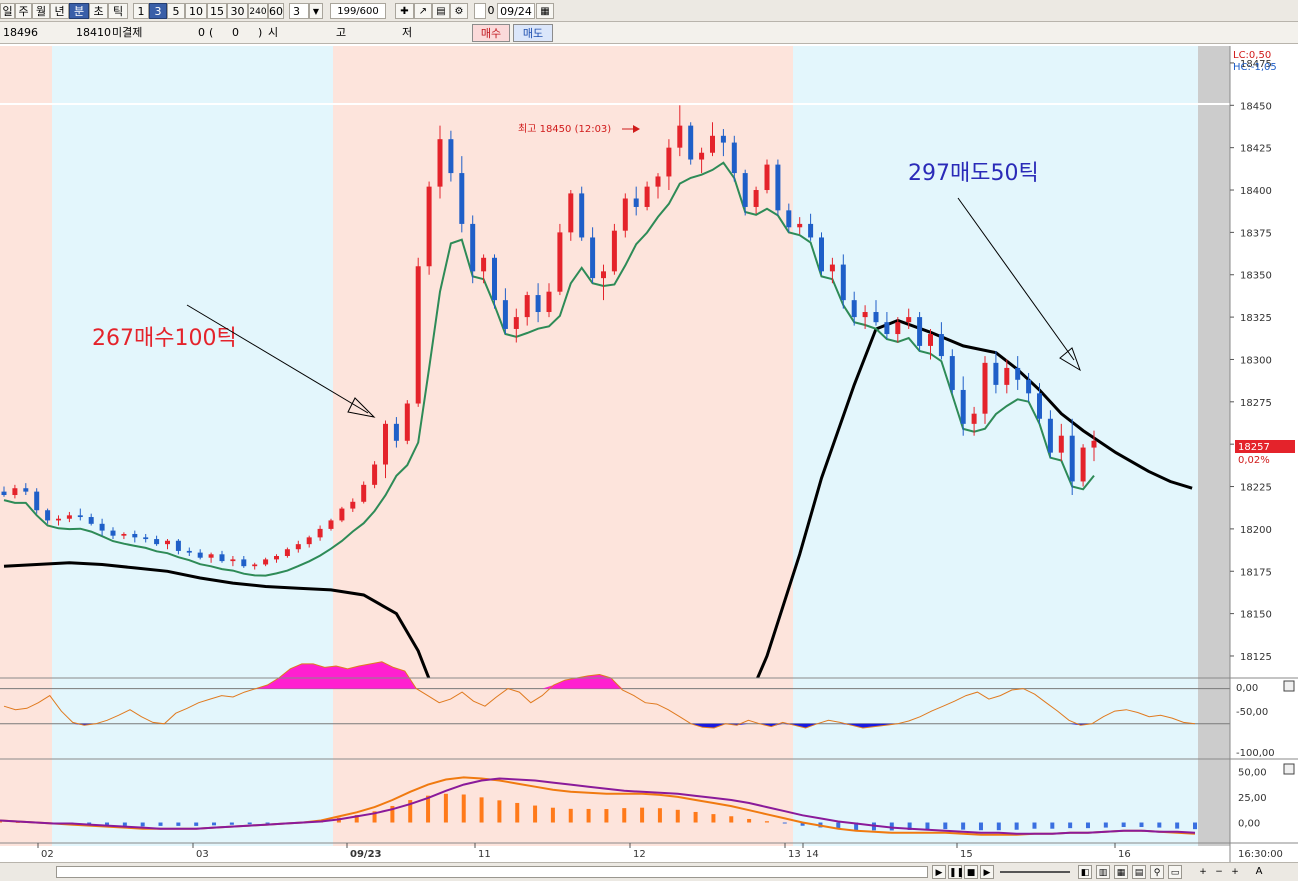 The image size is (1298, 881). What do you see at coordinates (158, 11) in the screenshot?
I see `interval-3-button: 3` at bounding box center [158, 11].